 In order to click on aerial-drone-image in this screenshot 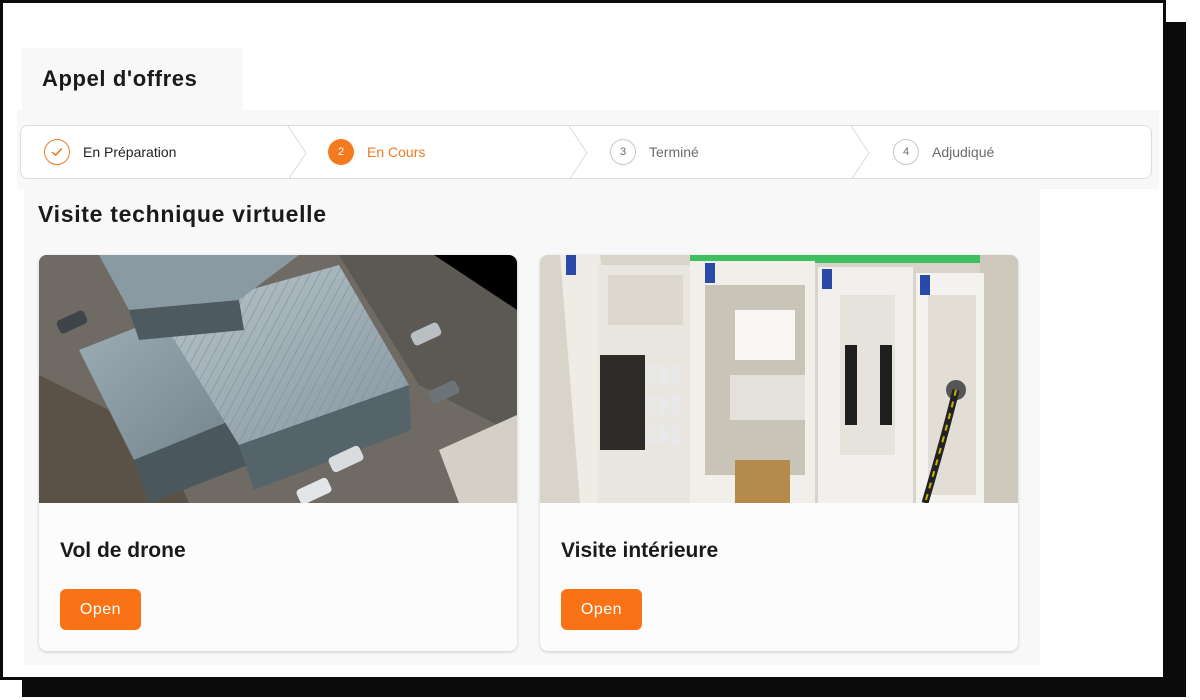, I will do `click(278, 379)`.